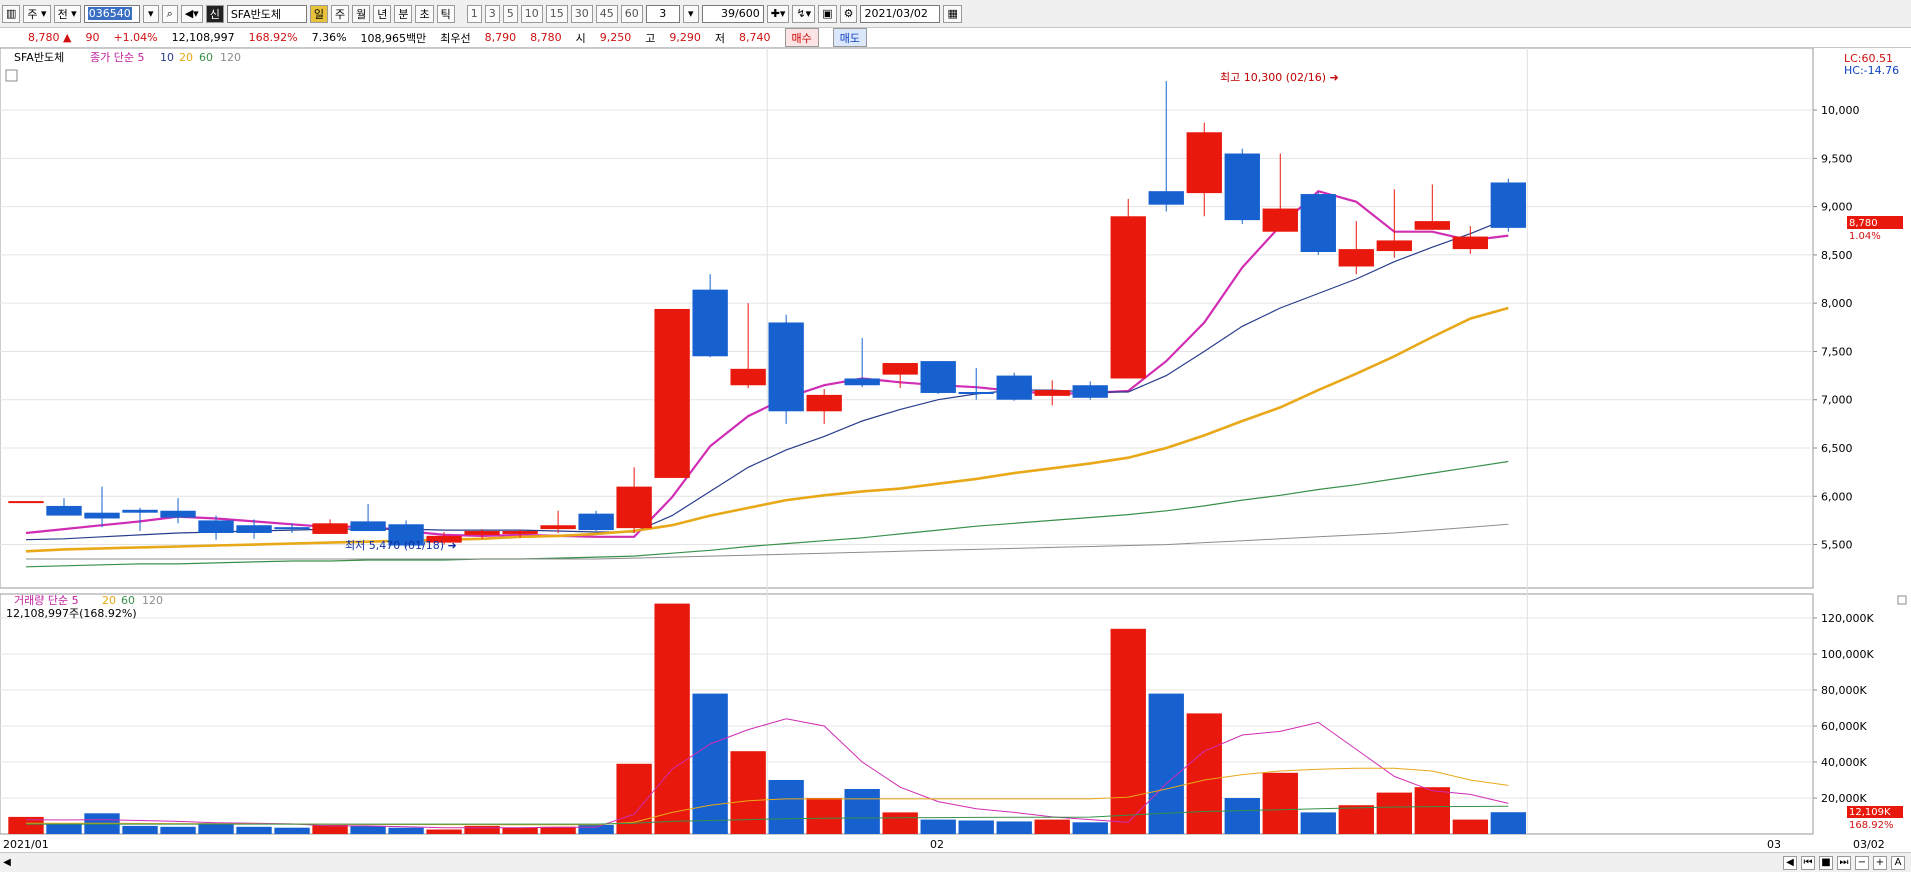 This screenshot has height=872, width=1911. What do you see at coordinates (169, 13) in the screenshot?
I see `search-icon: ⌕` at bounding box center [169, 13].